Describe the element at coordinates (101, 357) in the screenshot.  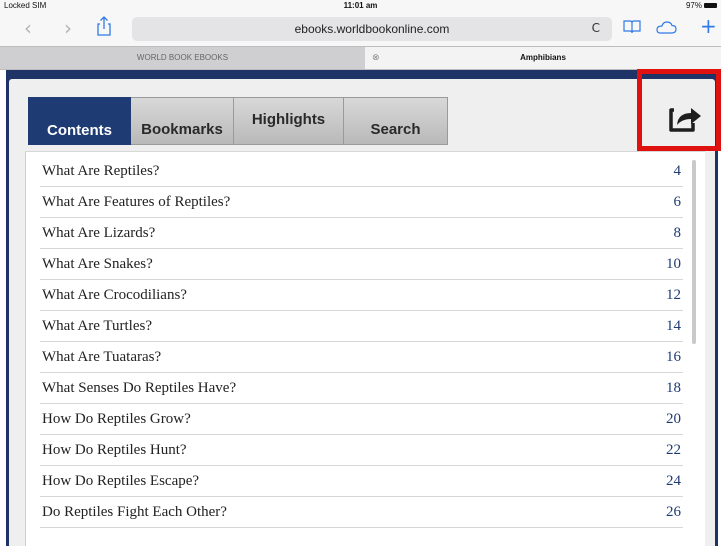
I see `toc-item-title: What Are Tuataras?` at that location.